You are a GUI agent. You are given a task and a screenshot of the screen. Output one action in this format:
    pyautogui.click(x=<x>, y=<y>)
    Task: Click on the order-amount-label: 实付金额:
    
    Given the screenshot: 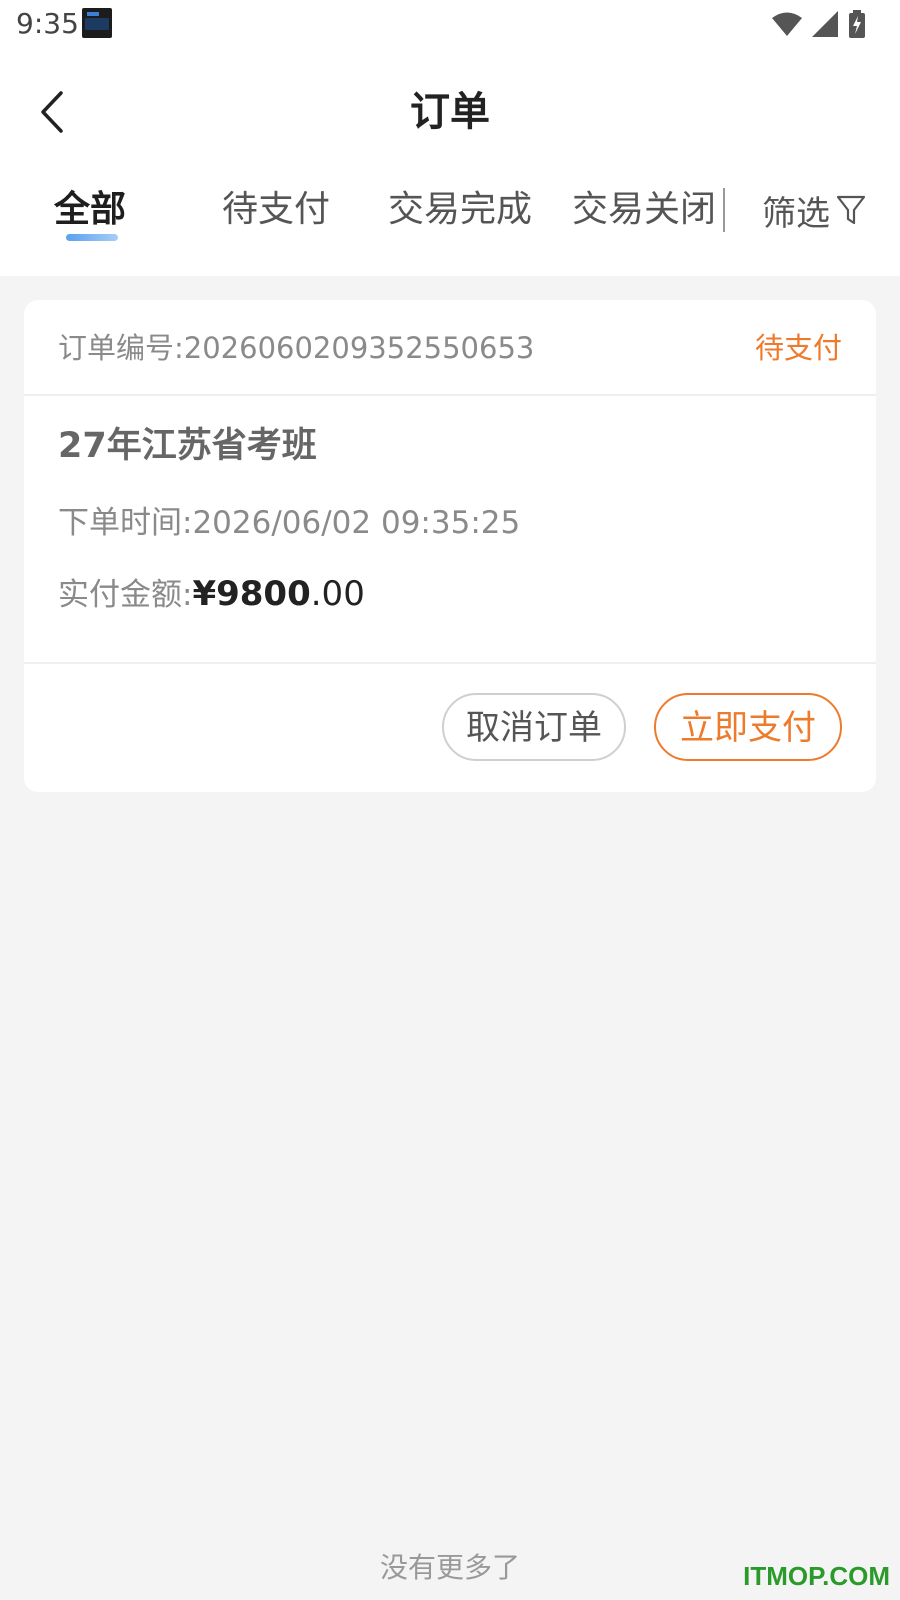 What is the action you would take?
    pyautogui.click(x=125, y=595)
    